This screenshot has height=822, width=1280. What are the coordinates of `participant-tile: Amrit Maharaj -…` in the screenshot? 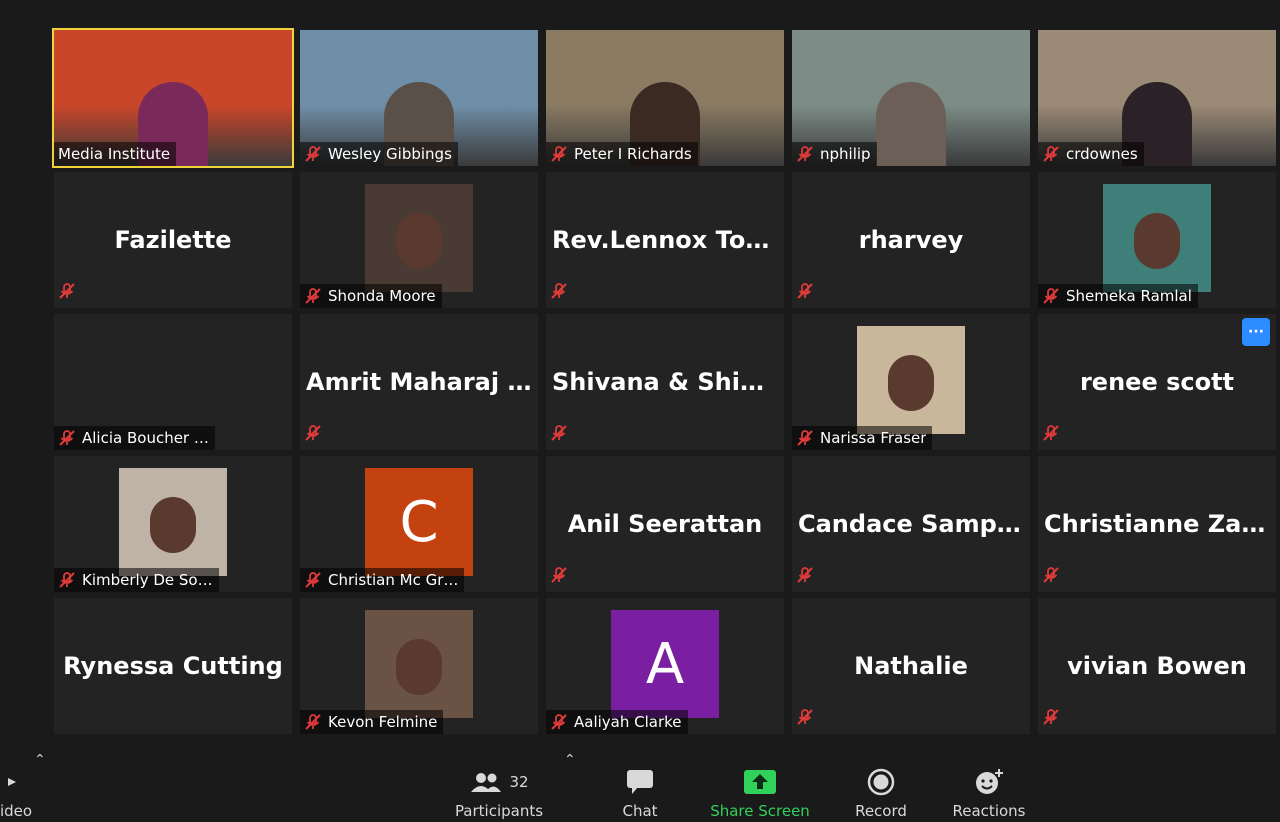 It's located at (419, 382).